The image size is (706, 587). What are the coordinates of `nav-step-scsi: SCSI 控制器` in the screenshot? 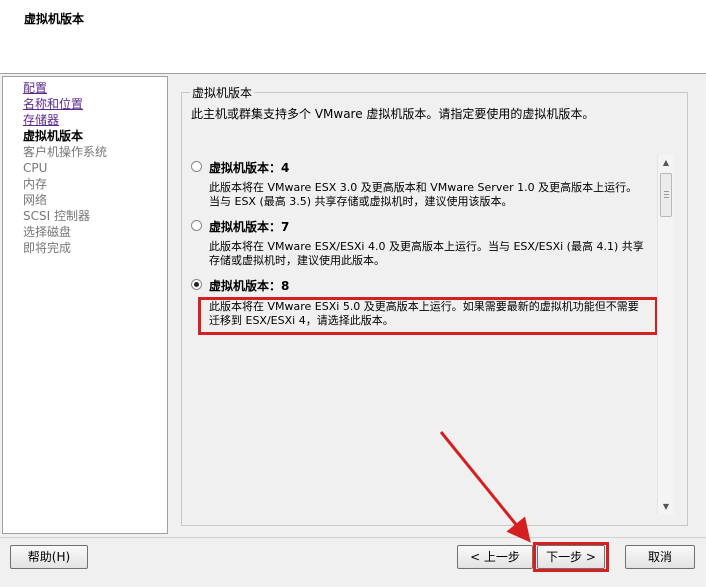 It's located at (56, 216).